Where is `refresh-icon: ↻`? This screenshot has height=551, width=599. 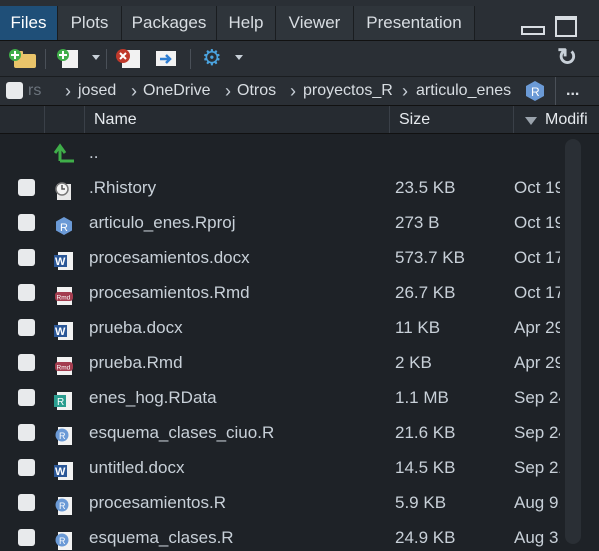
refresh-icon: ↻ is located at coordinates (569, 58).